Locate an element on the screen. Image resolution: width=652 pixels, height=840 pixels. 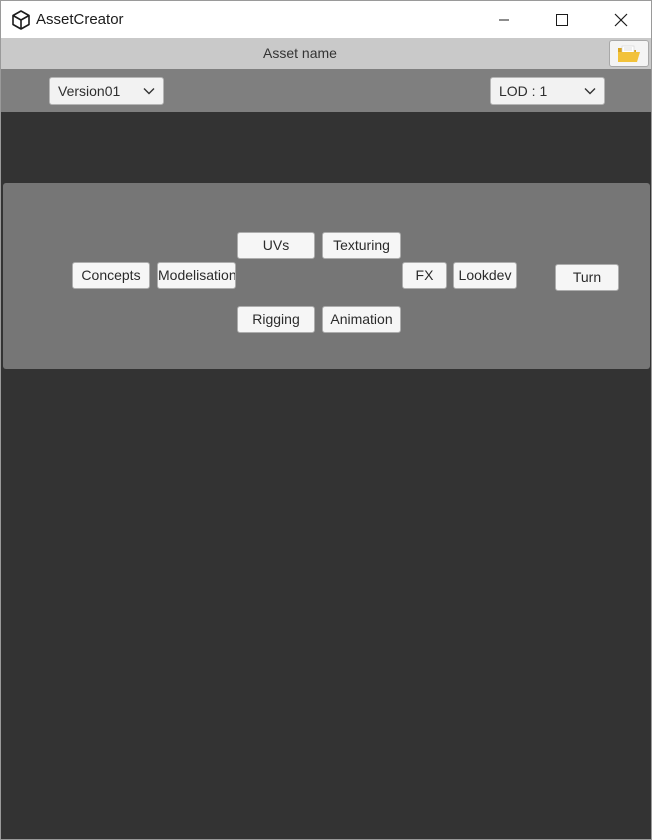
maximize-icon is located at coordinates (562, 19).